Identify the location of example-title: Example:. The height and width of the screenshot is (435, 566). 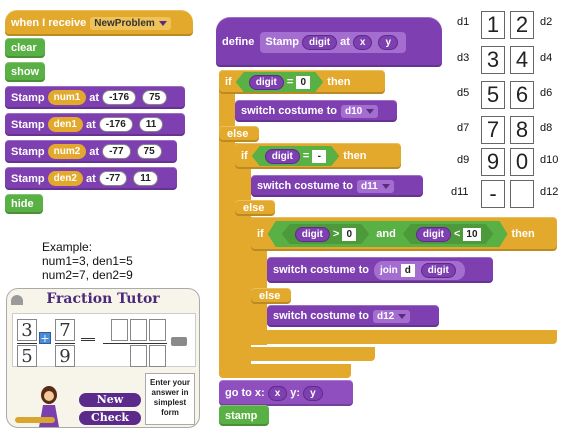
(67, 247).